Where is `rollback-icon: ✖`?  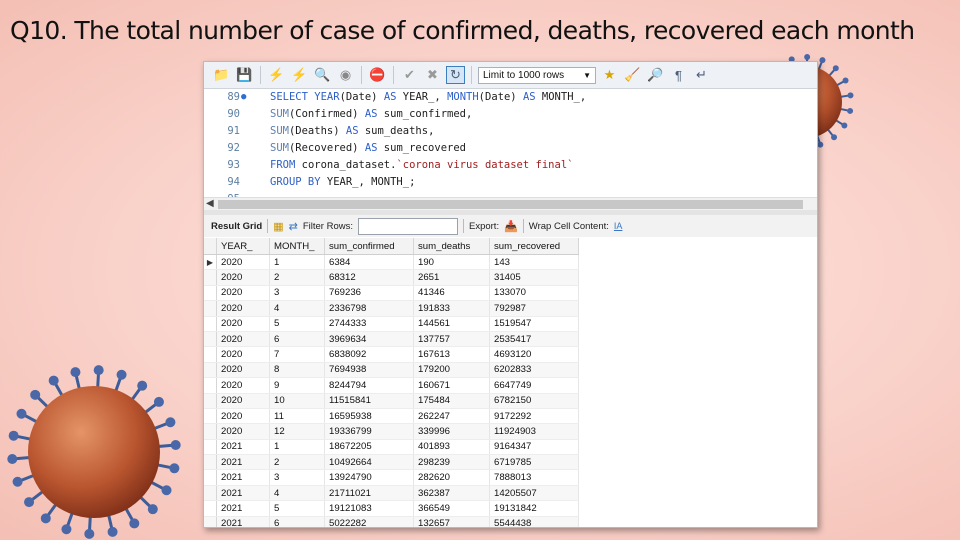 rollback-icon: ✖ is located at coordinates (432, 75).